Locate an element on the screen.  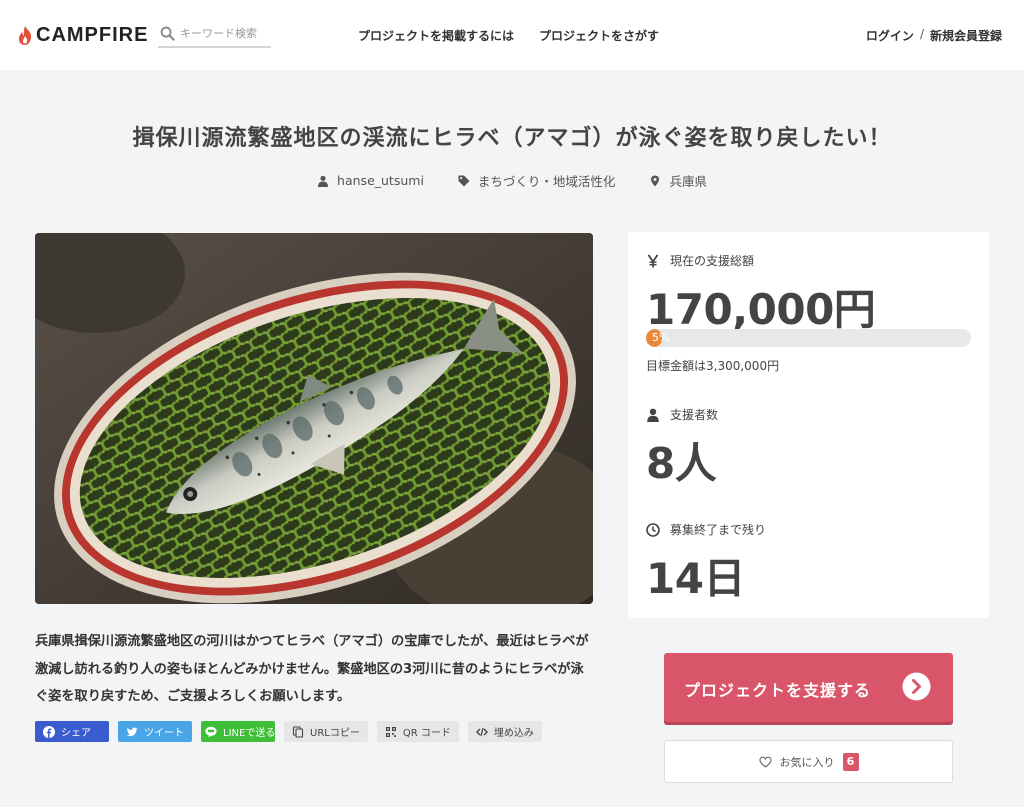
location-link: 兵庫県 is located at coordinates (678, 180).